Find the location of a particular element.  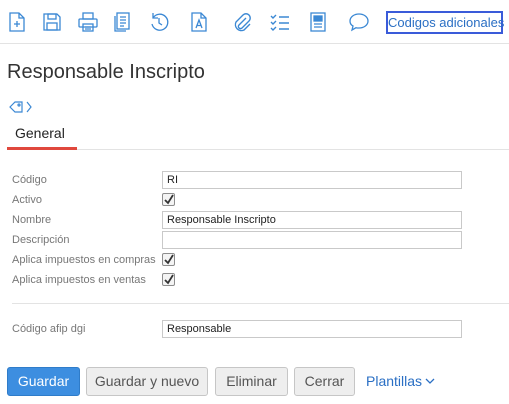

aplica-compras-row: Aplica impuestos en compras is located at coordinates (242, 260).